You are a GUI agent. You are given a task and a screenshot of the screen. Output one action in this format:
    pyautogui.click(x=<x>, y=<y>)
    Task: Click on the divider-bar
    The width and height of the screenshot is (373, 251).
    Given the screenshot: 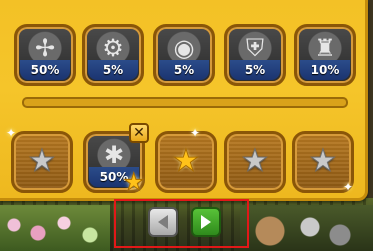 What is the action you would take?
    pyautogui.click(x=185, y=102)
    